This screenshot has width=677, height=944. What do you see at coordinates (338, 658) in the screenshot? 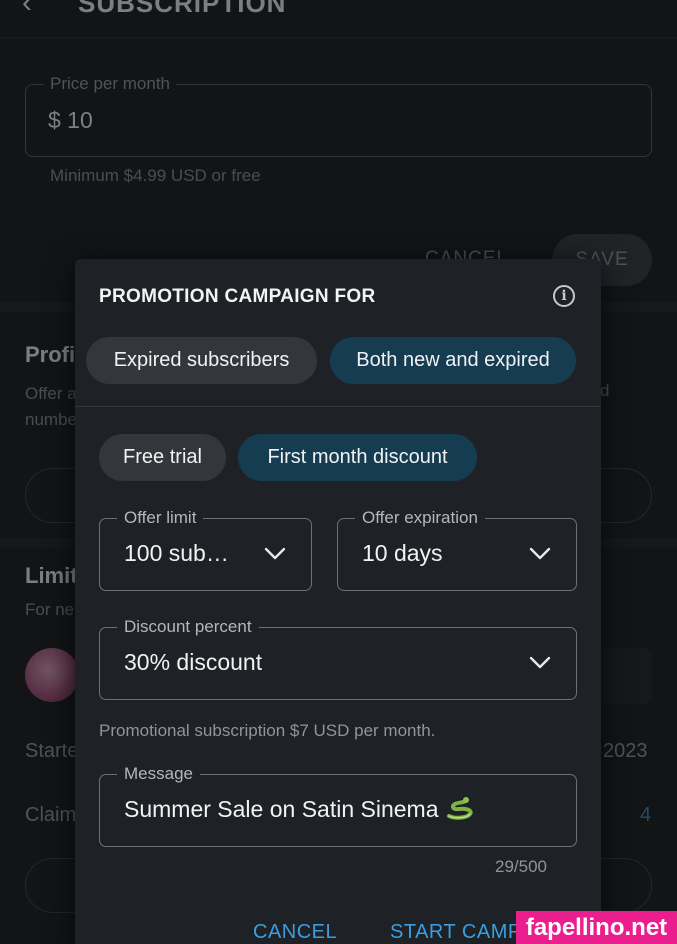
I see `discount-percent-select: Discount percent 30% discount` at bounding box center [338, 658].